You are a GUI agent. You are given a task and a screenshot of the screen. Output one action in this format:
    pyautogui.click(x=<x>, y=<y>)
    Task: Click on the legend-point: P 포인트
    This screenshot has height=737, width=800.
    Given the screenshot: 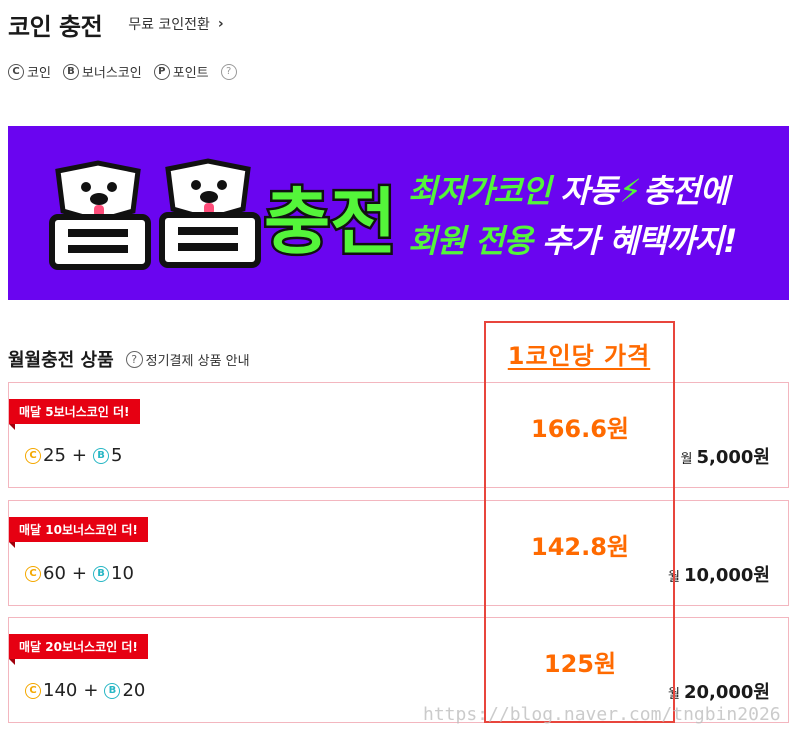 What is the action you would take?
    pyautogui.click(x=181, y=71)
    